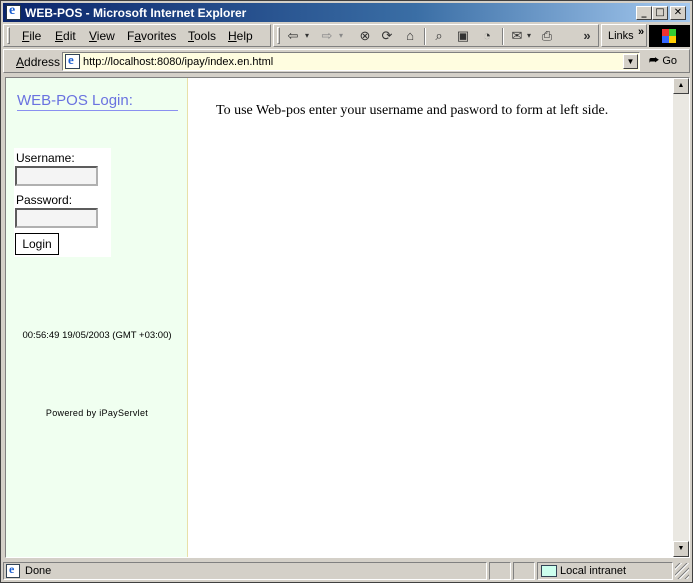  What do you see at coordinates (240, 36) in the screenshot?
I see `menu-help: Help` at bounding box center [240, 36].